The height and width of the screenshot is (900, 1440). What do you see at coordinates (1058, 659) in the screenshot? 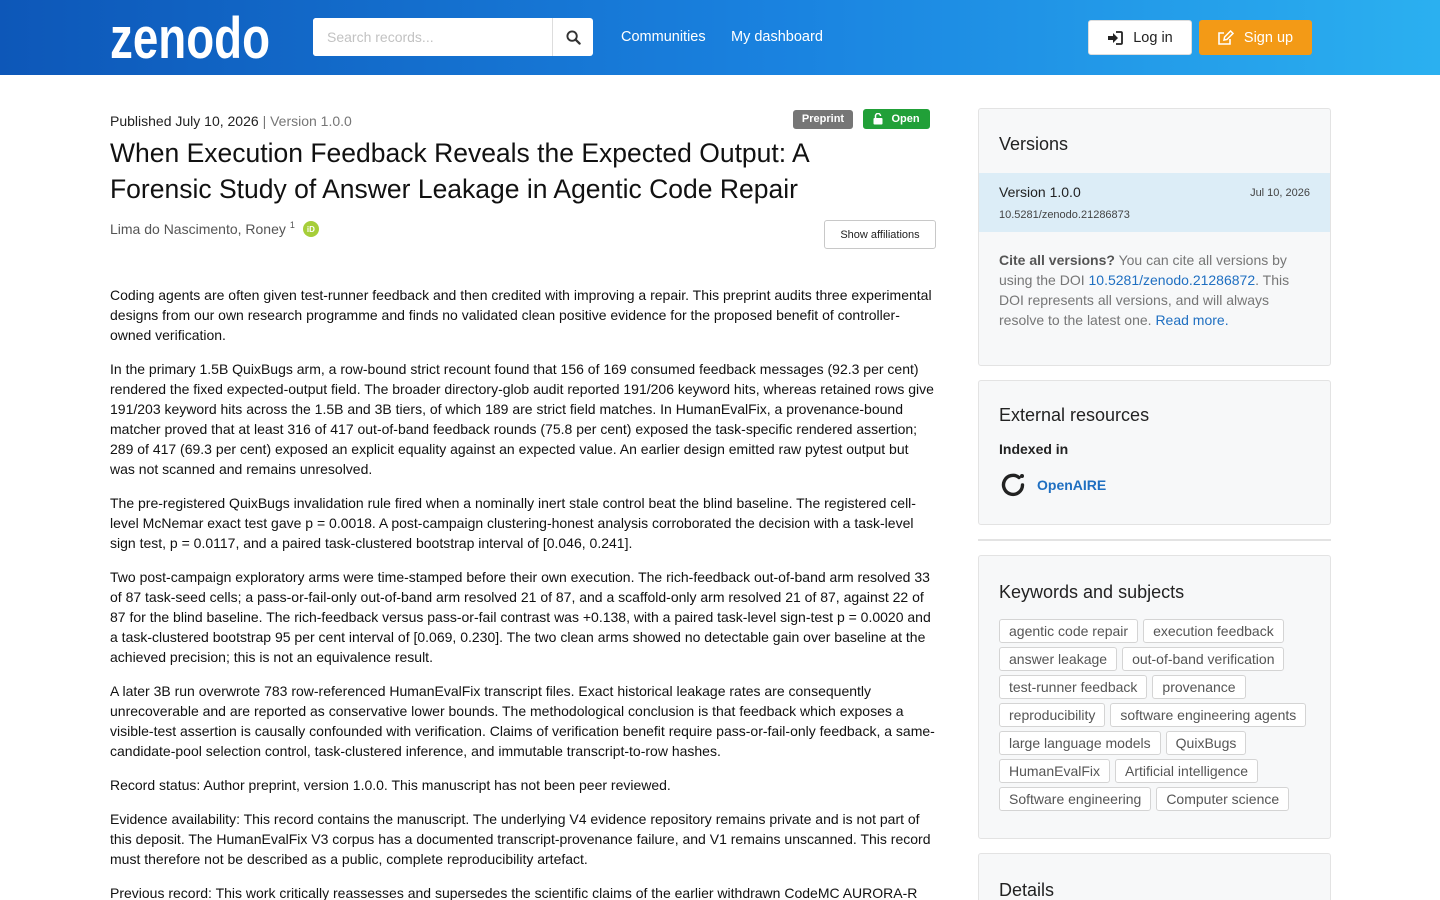
I see `keyword-tag: answer leakage` at bounding box center [1058, 659].